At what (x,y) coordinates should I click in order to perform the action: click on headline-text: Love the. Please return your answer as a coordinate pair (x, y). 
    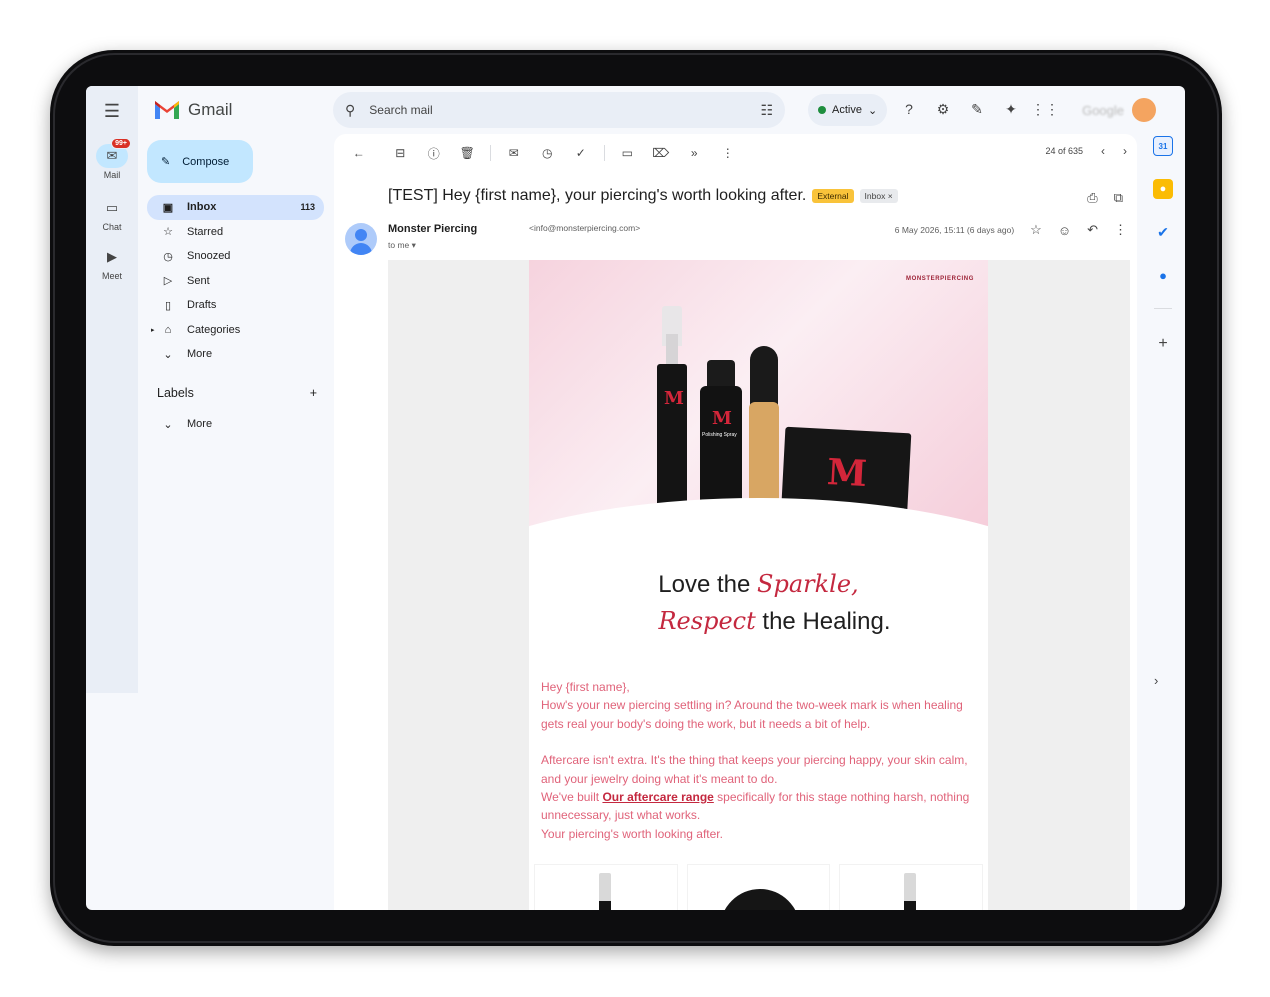
    Looking at the image, I should click on (704, 584).